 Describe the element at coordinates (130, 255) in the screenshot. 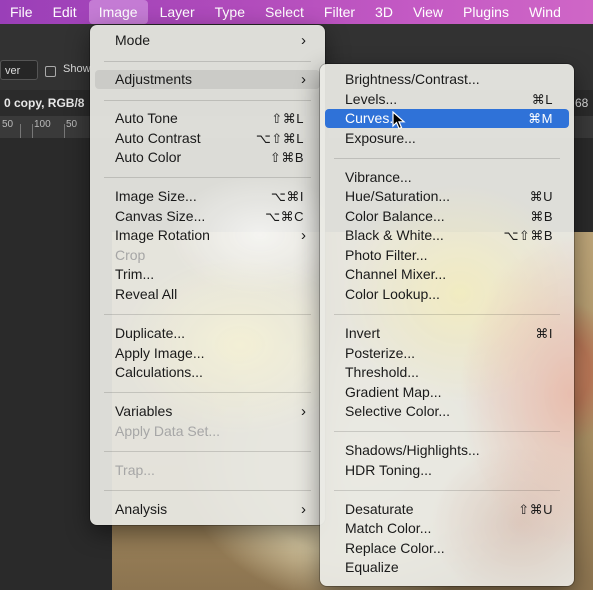

I see `menu-item-label: Crop` at that location.